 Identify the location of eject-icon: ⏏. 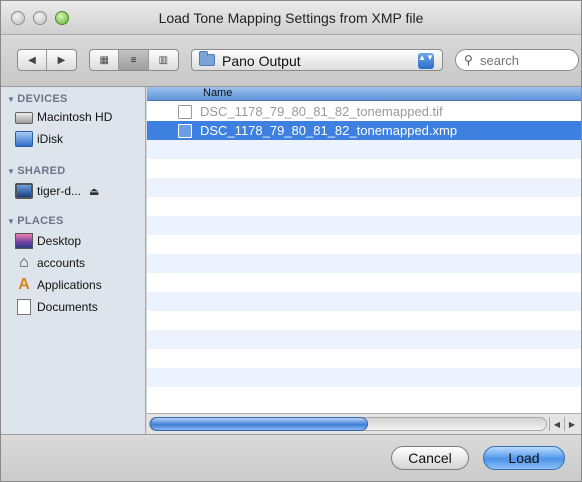
(94, 191).